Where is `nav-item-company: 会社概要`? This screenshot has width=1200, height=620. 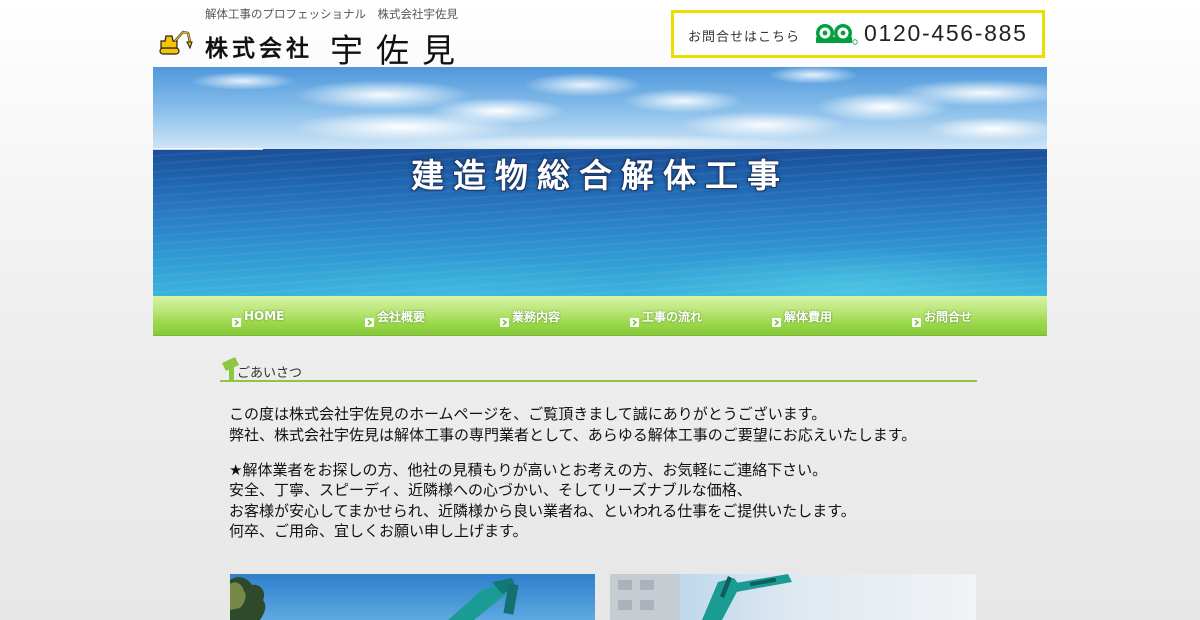
nav-item-company: 会社概要 is located at coordinates (395, 316).